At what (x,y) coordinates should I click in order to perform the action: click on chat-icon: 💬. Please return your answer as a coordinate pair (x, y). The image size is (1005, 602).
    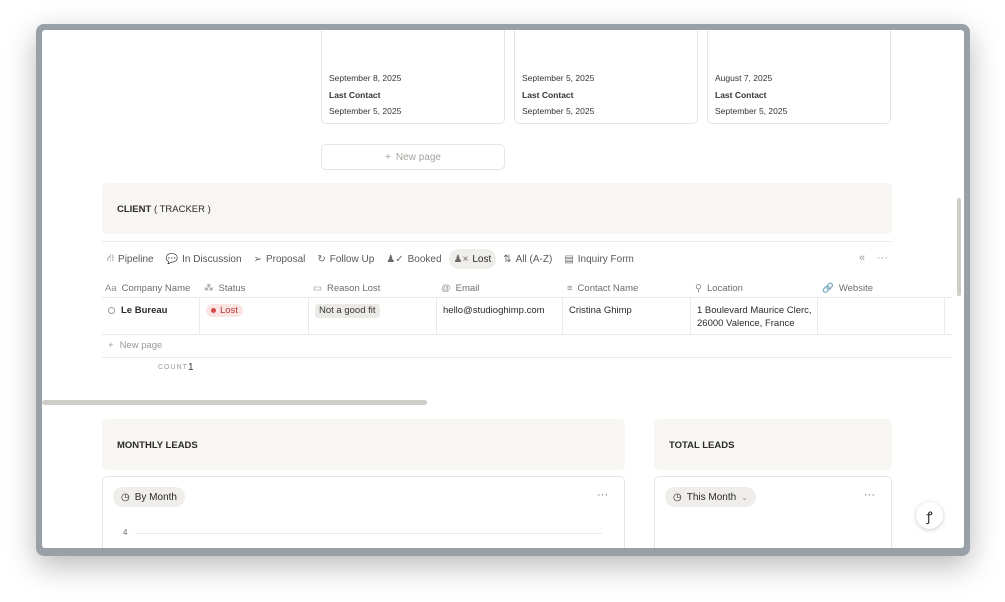
    Looking at the image, I should click on (172, 259).